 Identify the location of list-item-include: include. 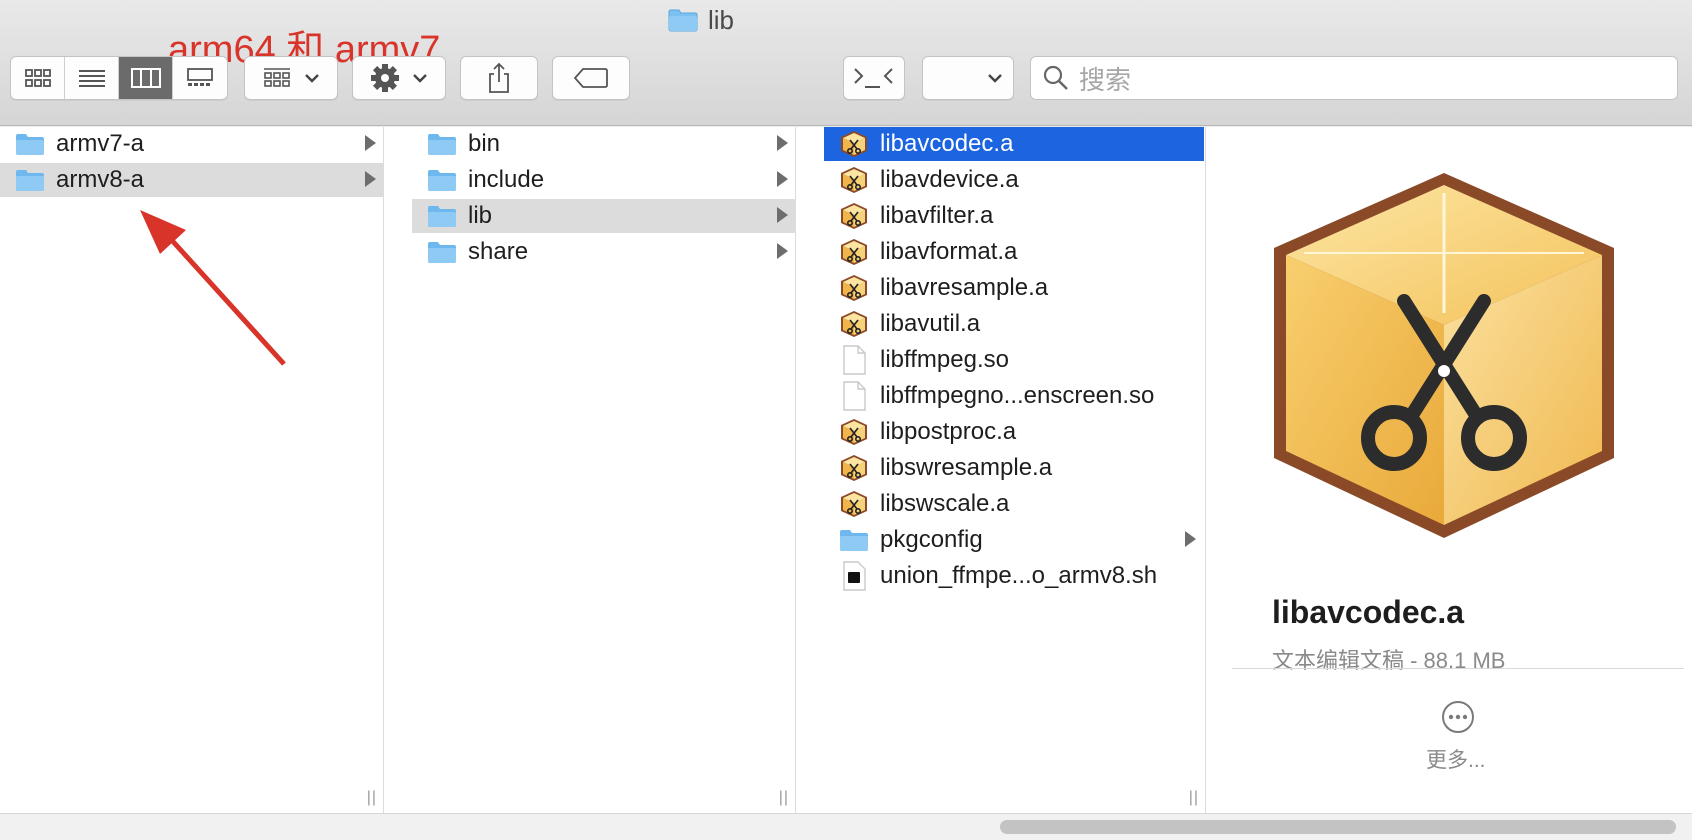
(604, 180).